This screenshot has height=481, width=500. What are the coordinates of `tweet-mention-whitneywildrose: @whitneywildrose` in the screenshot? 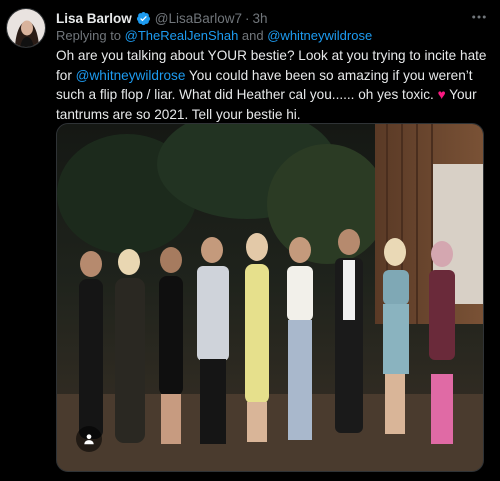 It's located at (131, 75).